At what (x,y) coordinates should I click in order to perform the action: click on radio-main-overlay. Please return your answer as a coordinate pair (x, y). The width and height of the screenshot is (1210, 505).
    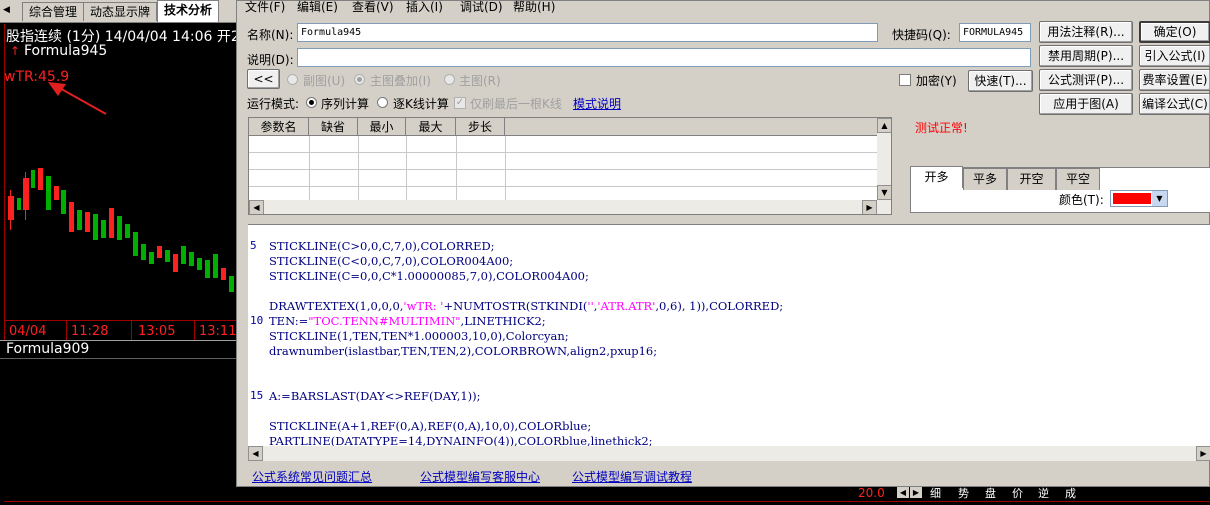
    Looking at the image, I should click on (359, 79).